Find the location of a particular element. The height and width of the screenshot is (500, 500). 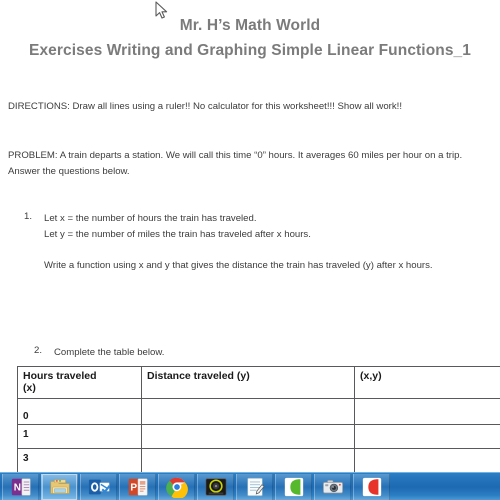

question-2-prompt: Complete the table below. is located at coordinates (109, 352).